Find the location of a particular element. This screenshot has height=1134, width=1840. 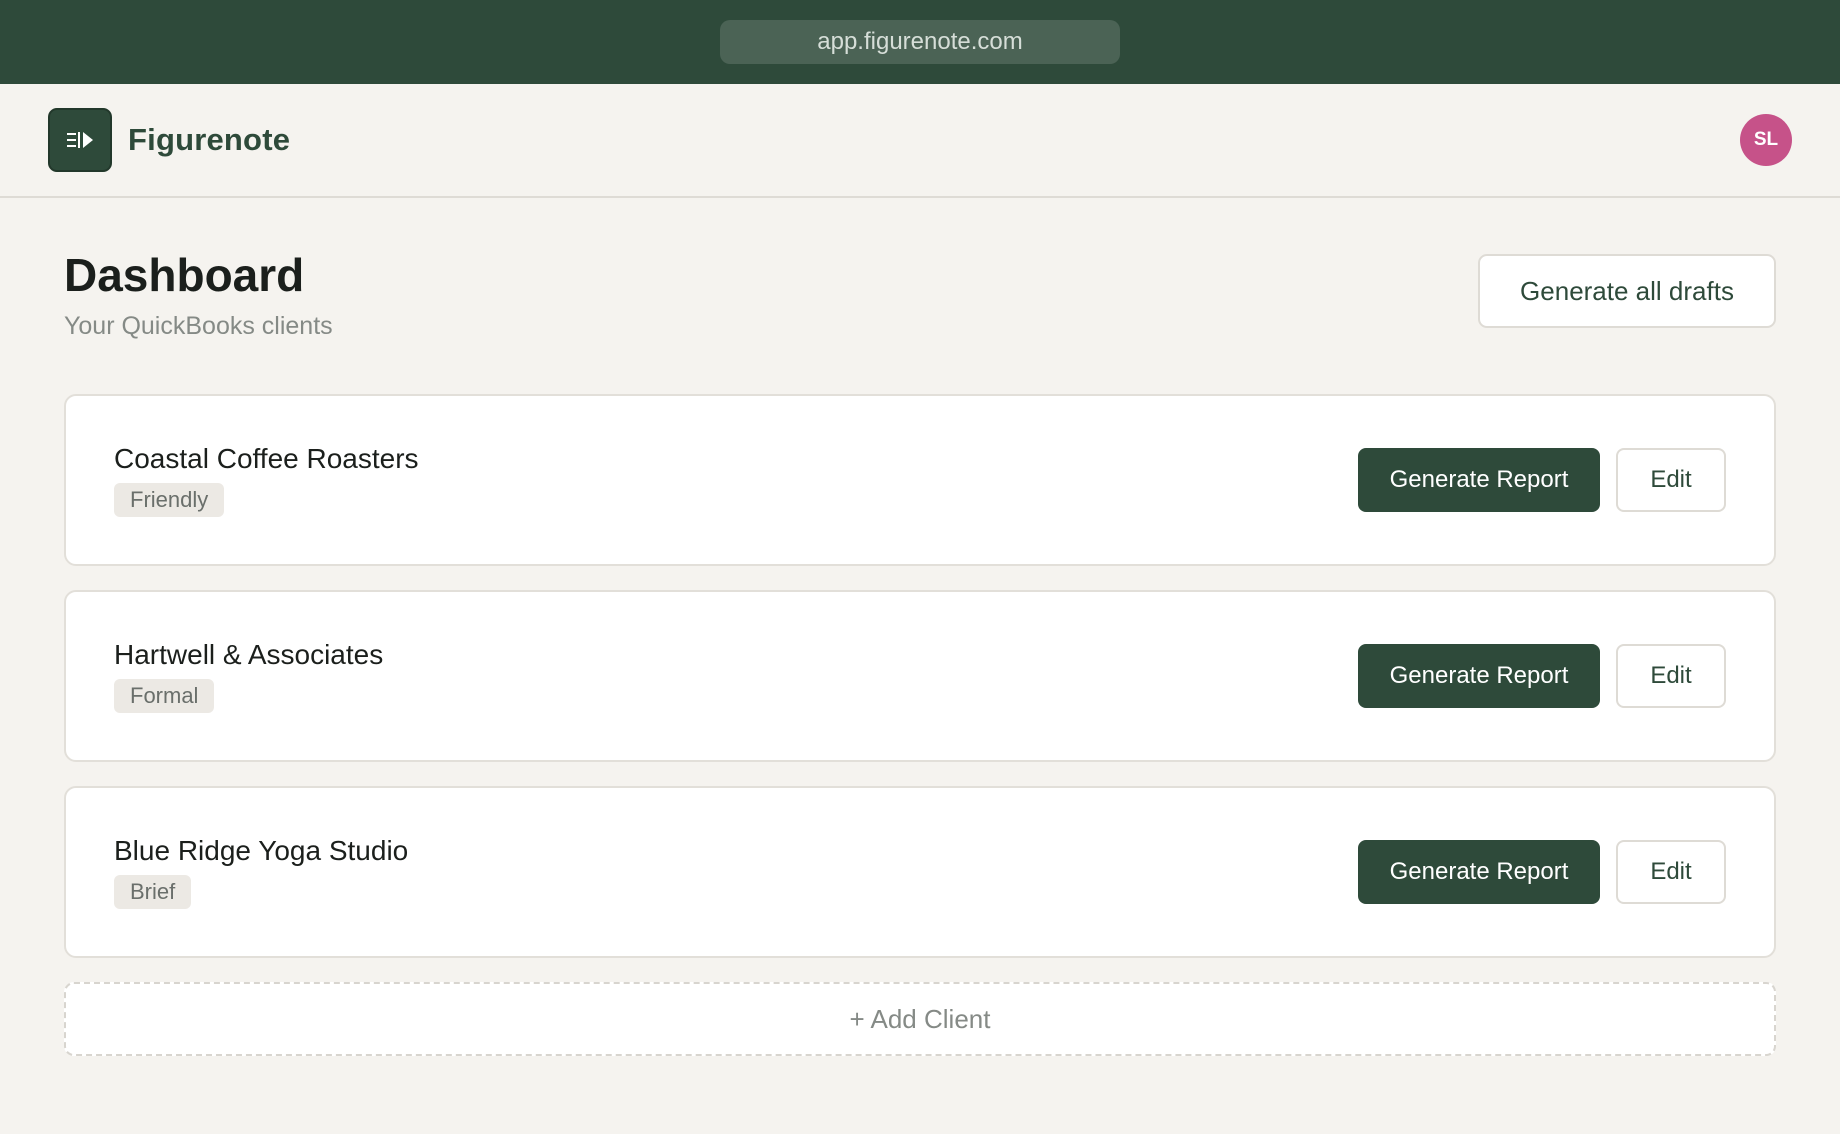

client-name: Coastal Coffee Roasters is located at coordinates (266, 458).